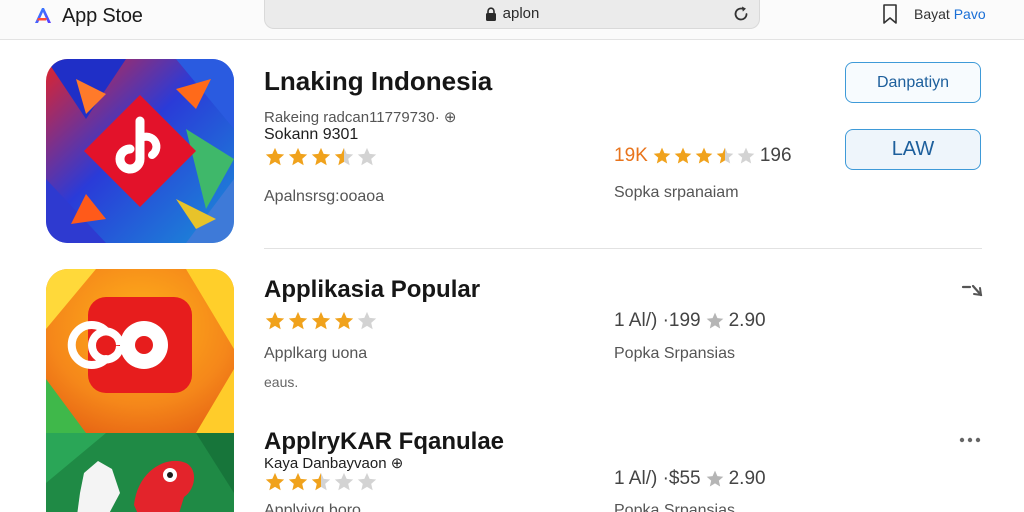  I want to click on app-stat-value-3: 2.90, so click(747, 478).